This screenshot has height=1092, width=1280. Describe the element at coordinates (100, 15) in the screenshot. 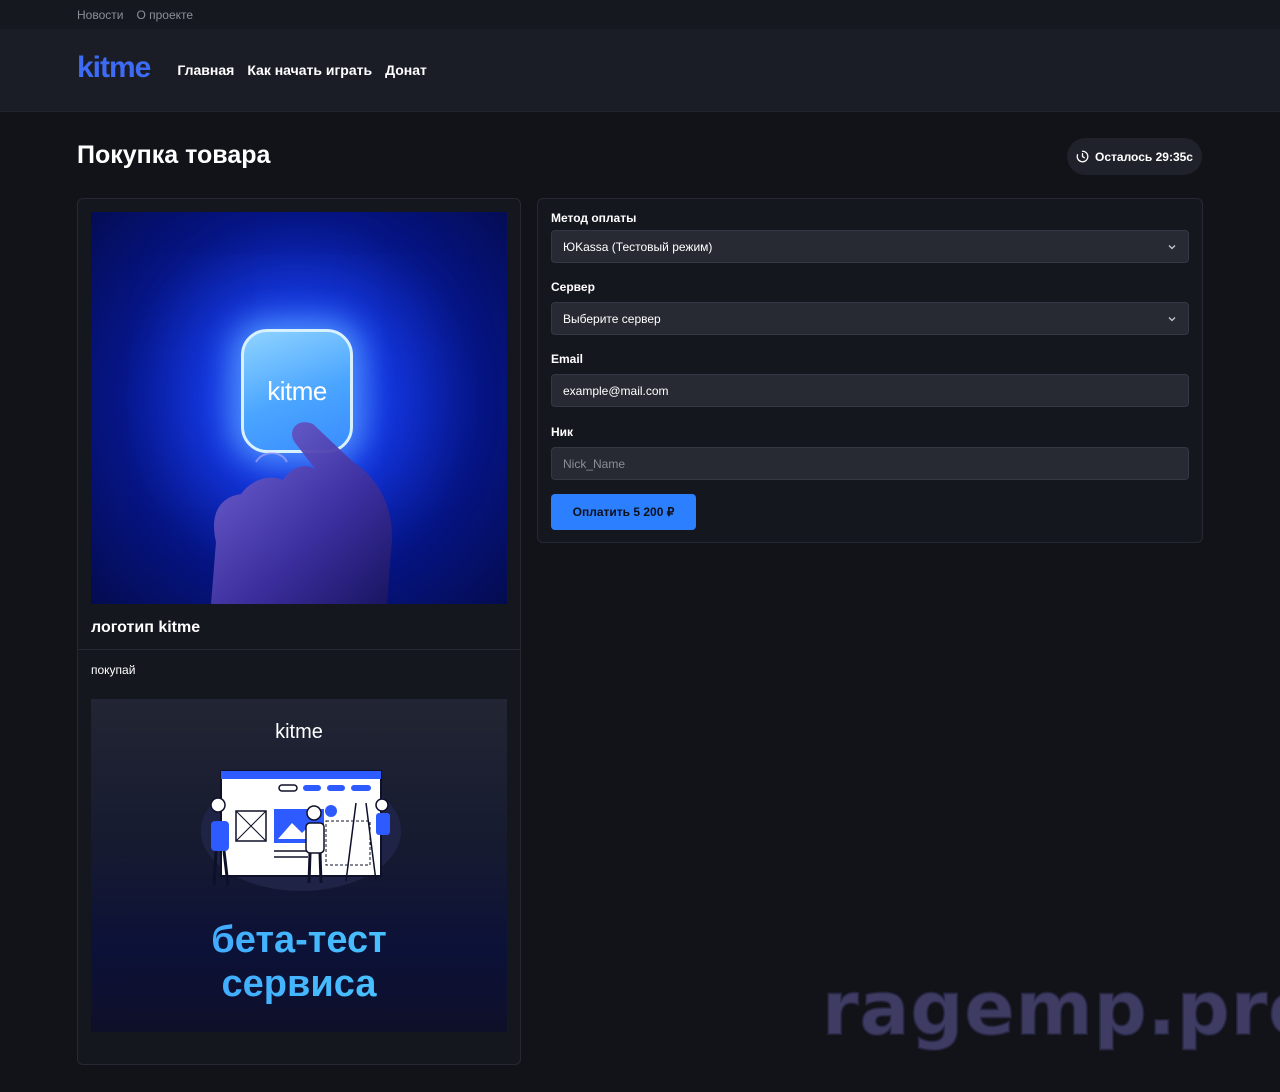

I see `topbar-link-news: Новости` at that location.